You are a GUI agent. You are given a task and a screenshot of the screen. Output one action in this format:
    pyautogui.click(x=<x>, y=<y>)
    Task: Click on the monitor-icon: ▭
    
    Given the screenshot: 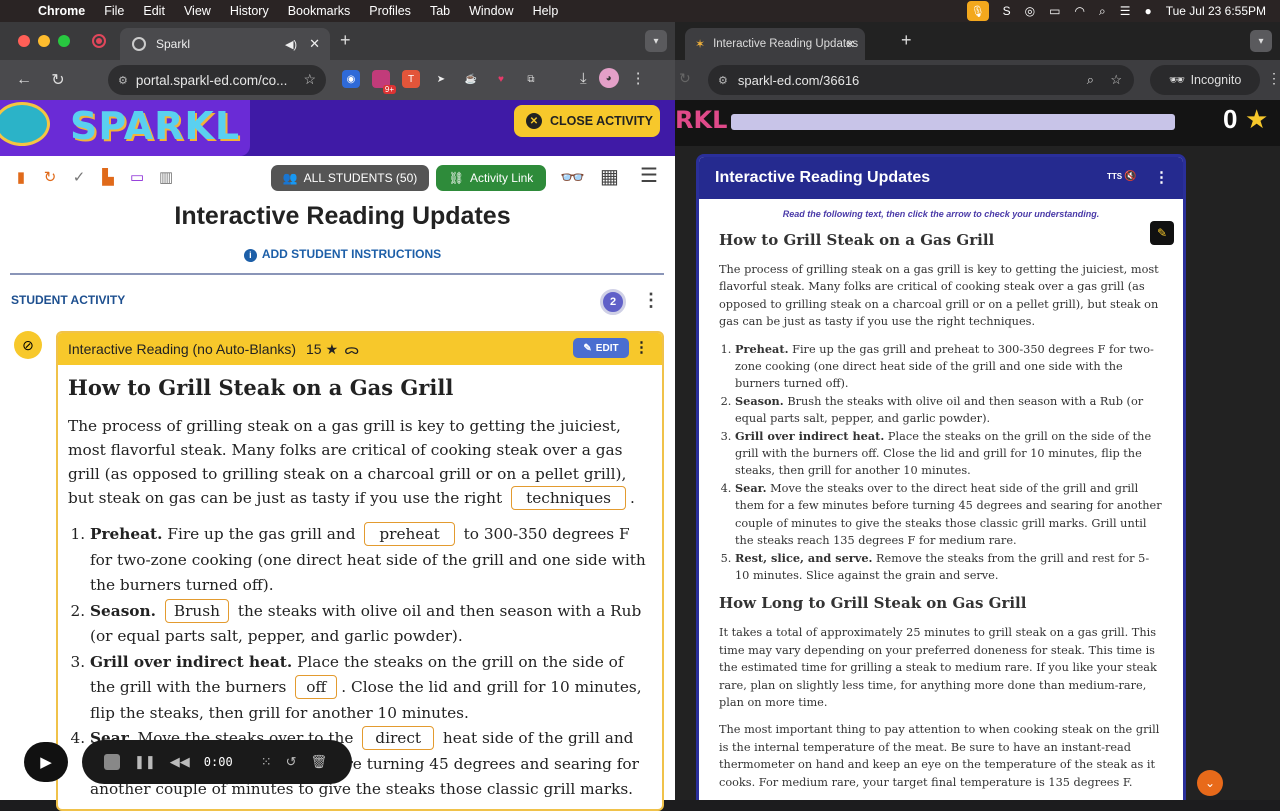 What is the action you would take?
    pyautogui.click(x=137, y=177)
    